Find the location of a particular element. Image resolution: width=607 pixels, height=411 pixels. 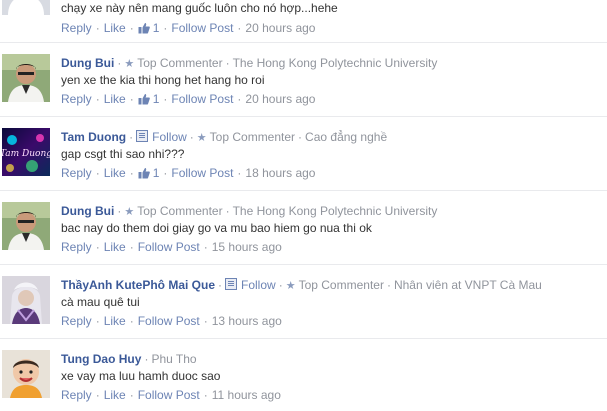

timestamp: 13 hours ago is located at coordinates (247, 321).